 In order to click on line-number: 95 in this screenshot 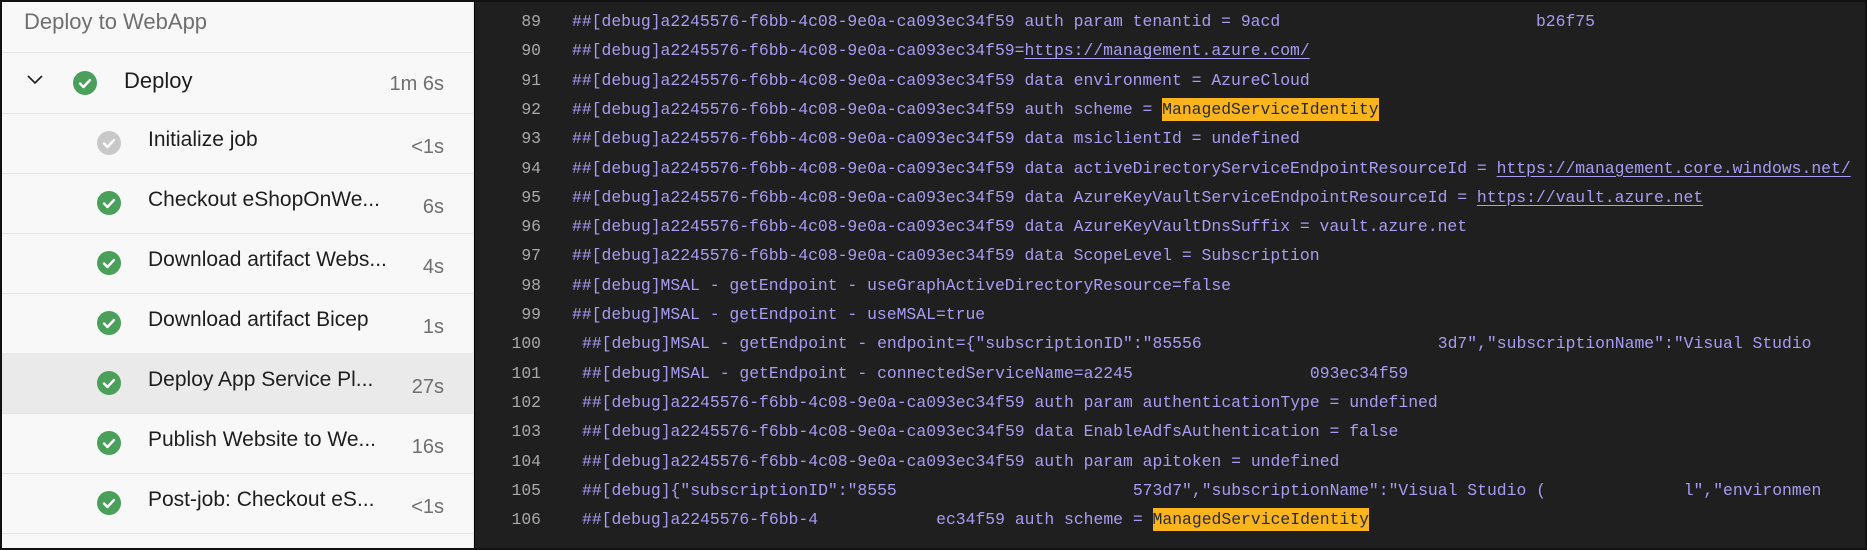, I will do `click(508, 198)`.